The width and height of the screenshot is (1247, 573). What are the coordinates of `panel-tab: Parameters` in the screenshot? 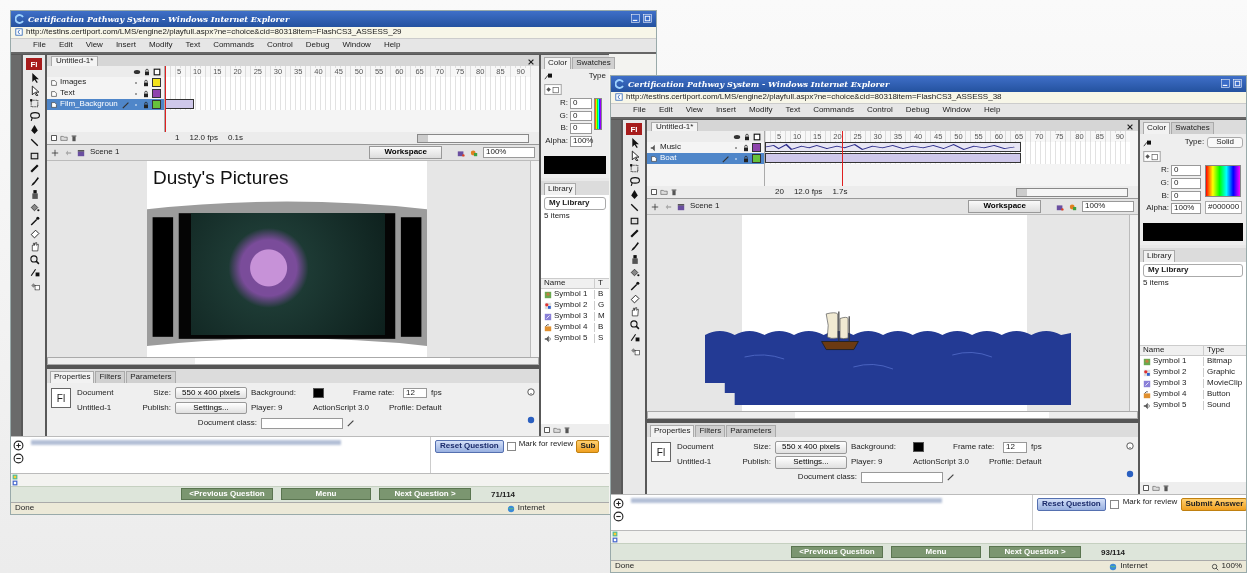 It's located at (151, 377).